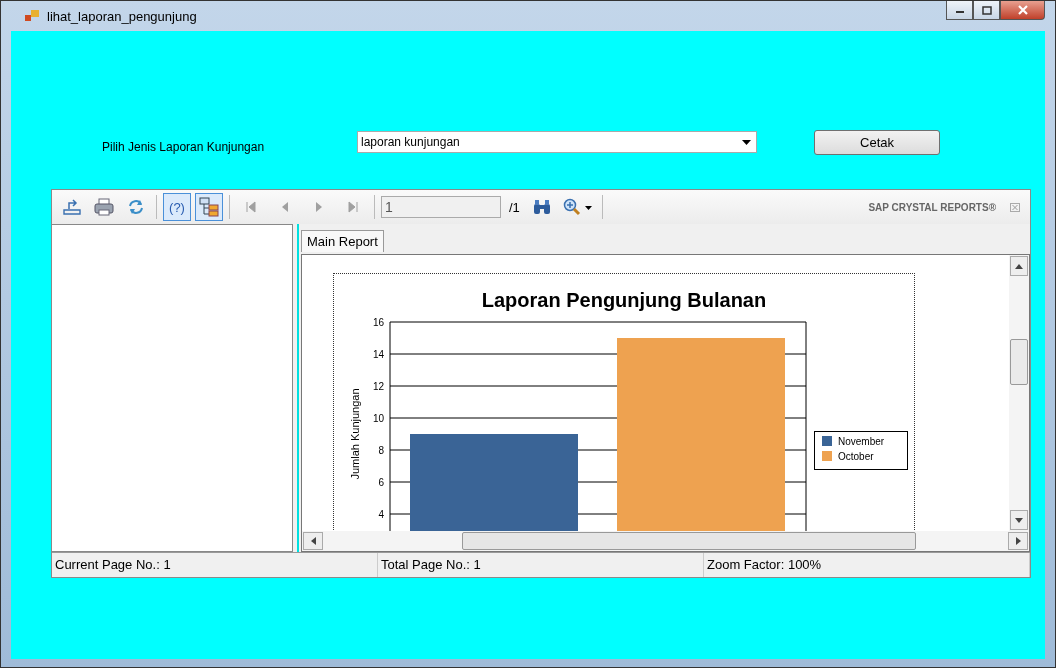 The width and height of the screenshot is (1056, 668). Describe the element at coordinates (1019, 520) in the screenshot. I see `down-arrow-icon` at that location.